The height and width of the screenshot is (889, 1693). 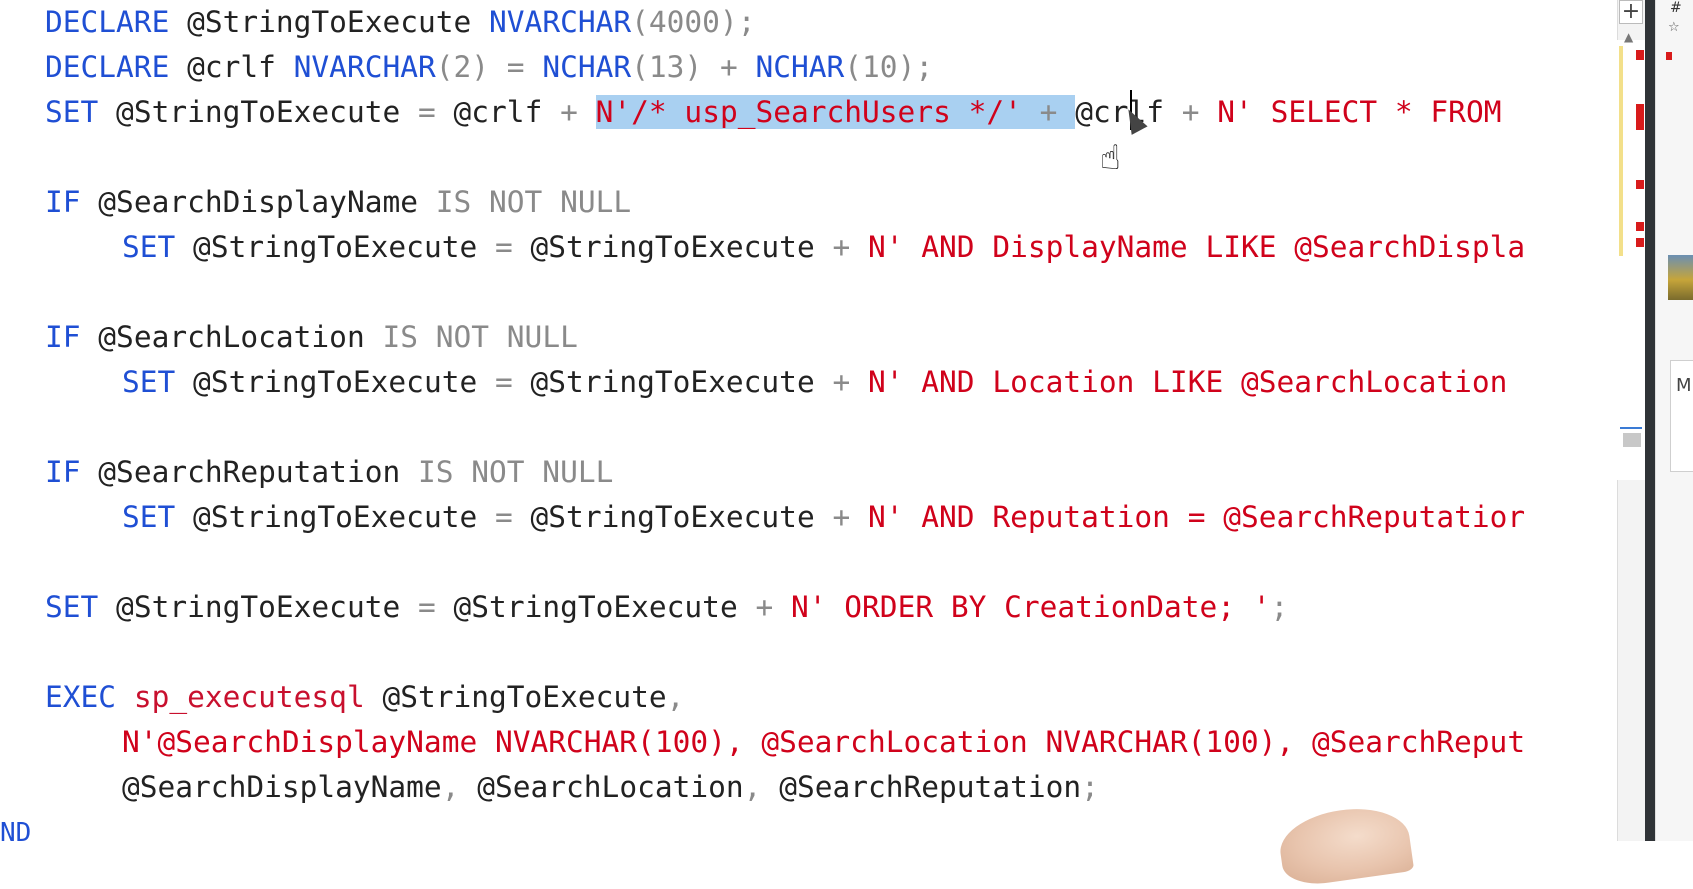 I want to click on code-line: IF @SearchReputation IS NOT NULL, so click(x=329, y=472).